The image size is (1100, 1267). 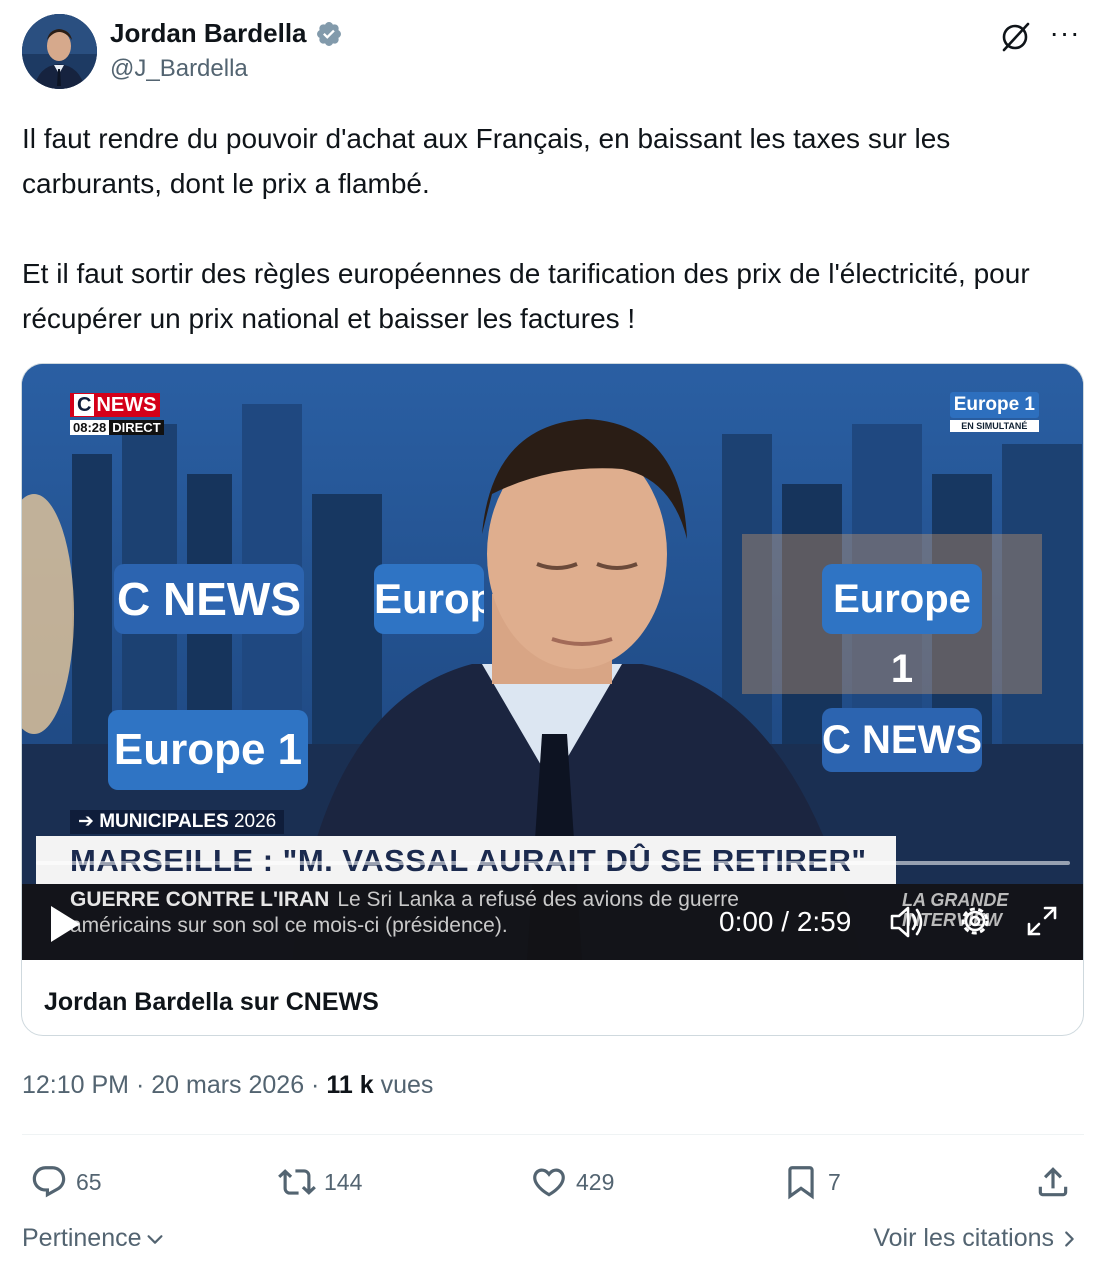 I want to click on cnews-logo: C NEWS, so click(x=115, y=405).